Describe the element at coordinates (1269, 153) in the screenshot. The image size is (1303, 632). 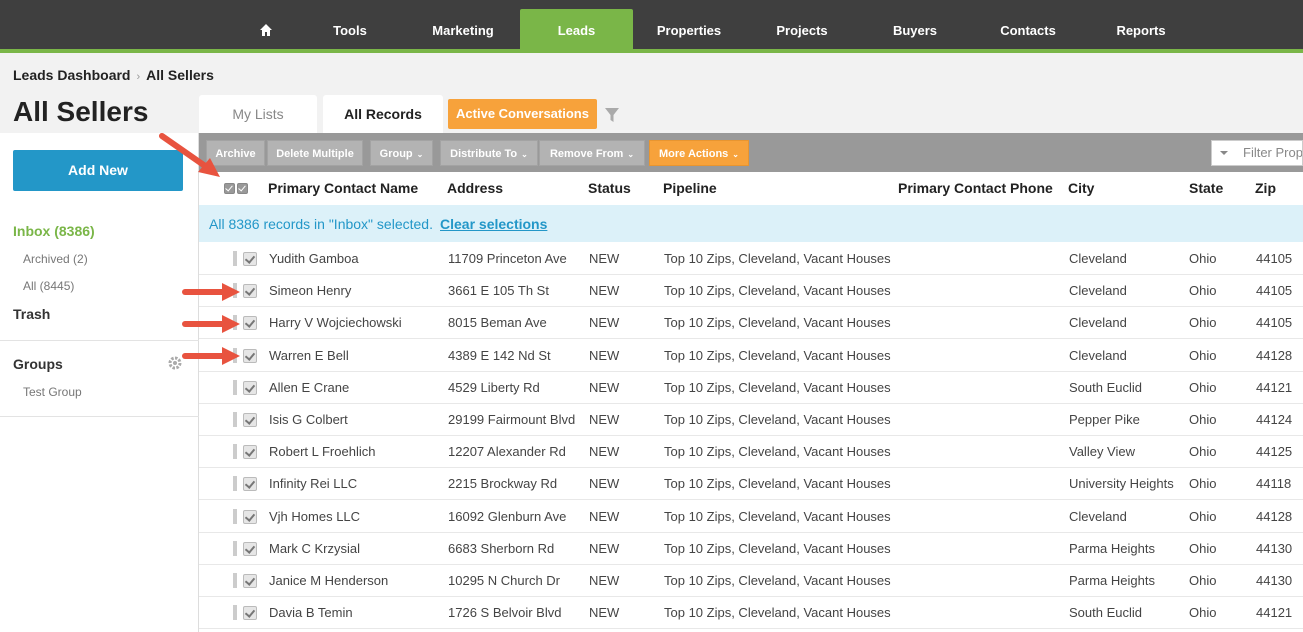
I see `filter-properties-input: Filter Prop` at that location.